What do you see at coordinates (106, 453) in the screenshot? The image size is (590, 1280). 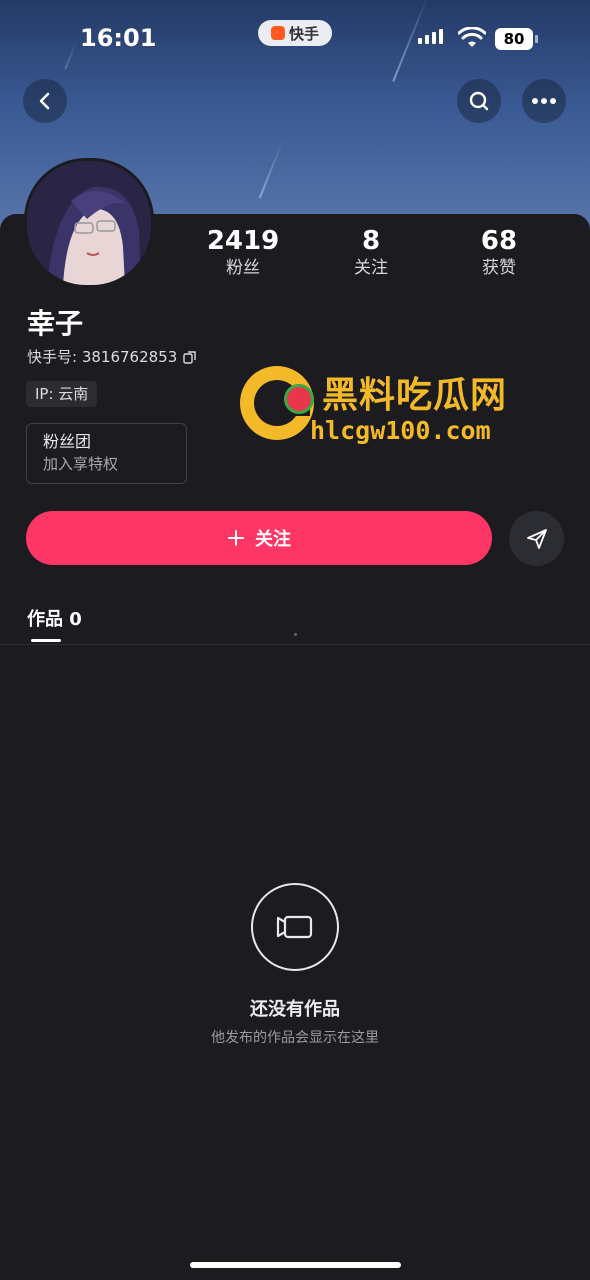 I see `fan-club-button: 粉丝团 加入享特权` at bounding box center [106, 453].